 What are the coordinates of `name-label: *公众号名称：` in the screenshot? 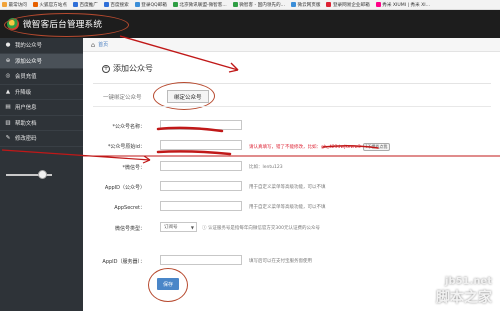 It's located at (128, 127).